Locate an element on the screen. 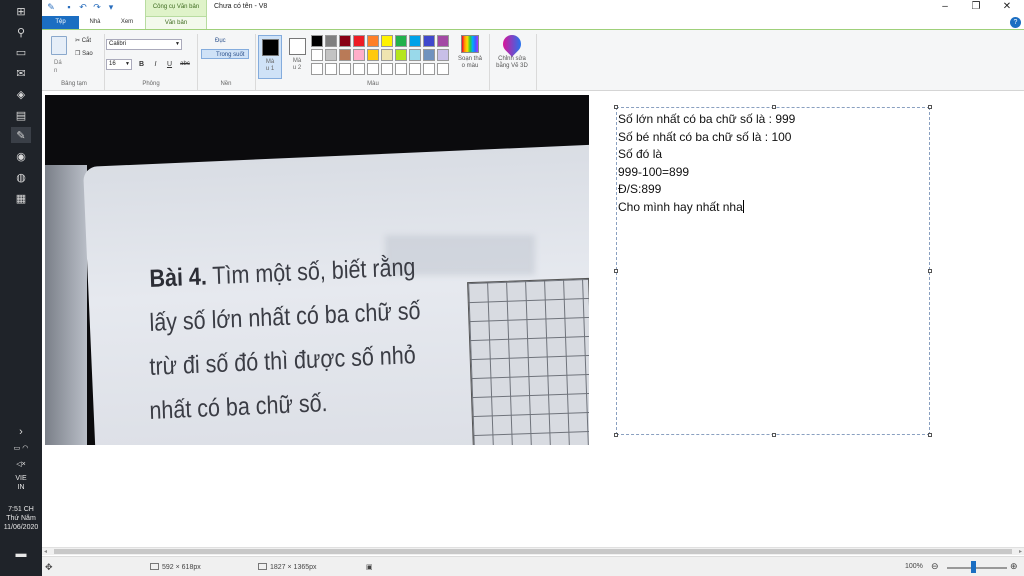 This screenshot has width=1024, height=576. strikethrough-button: abc is located at coordinates (185, 64).